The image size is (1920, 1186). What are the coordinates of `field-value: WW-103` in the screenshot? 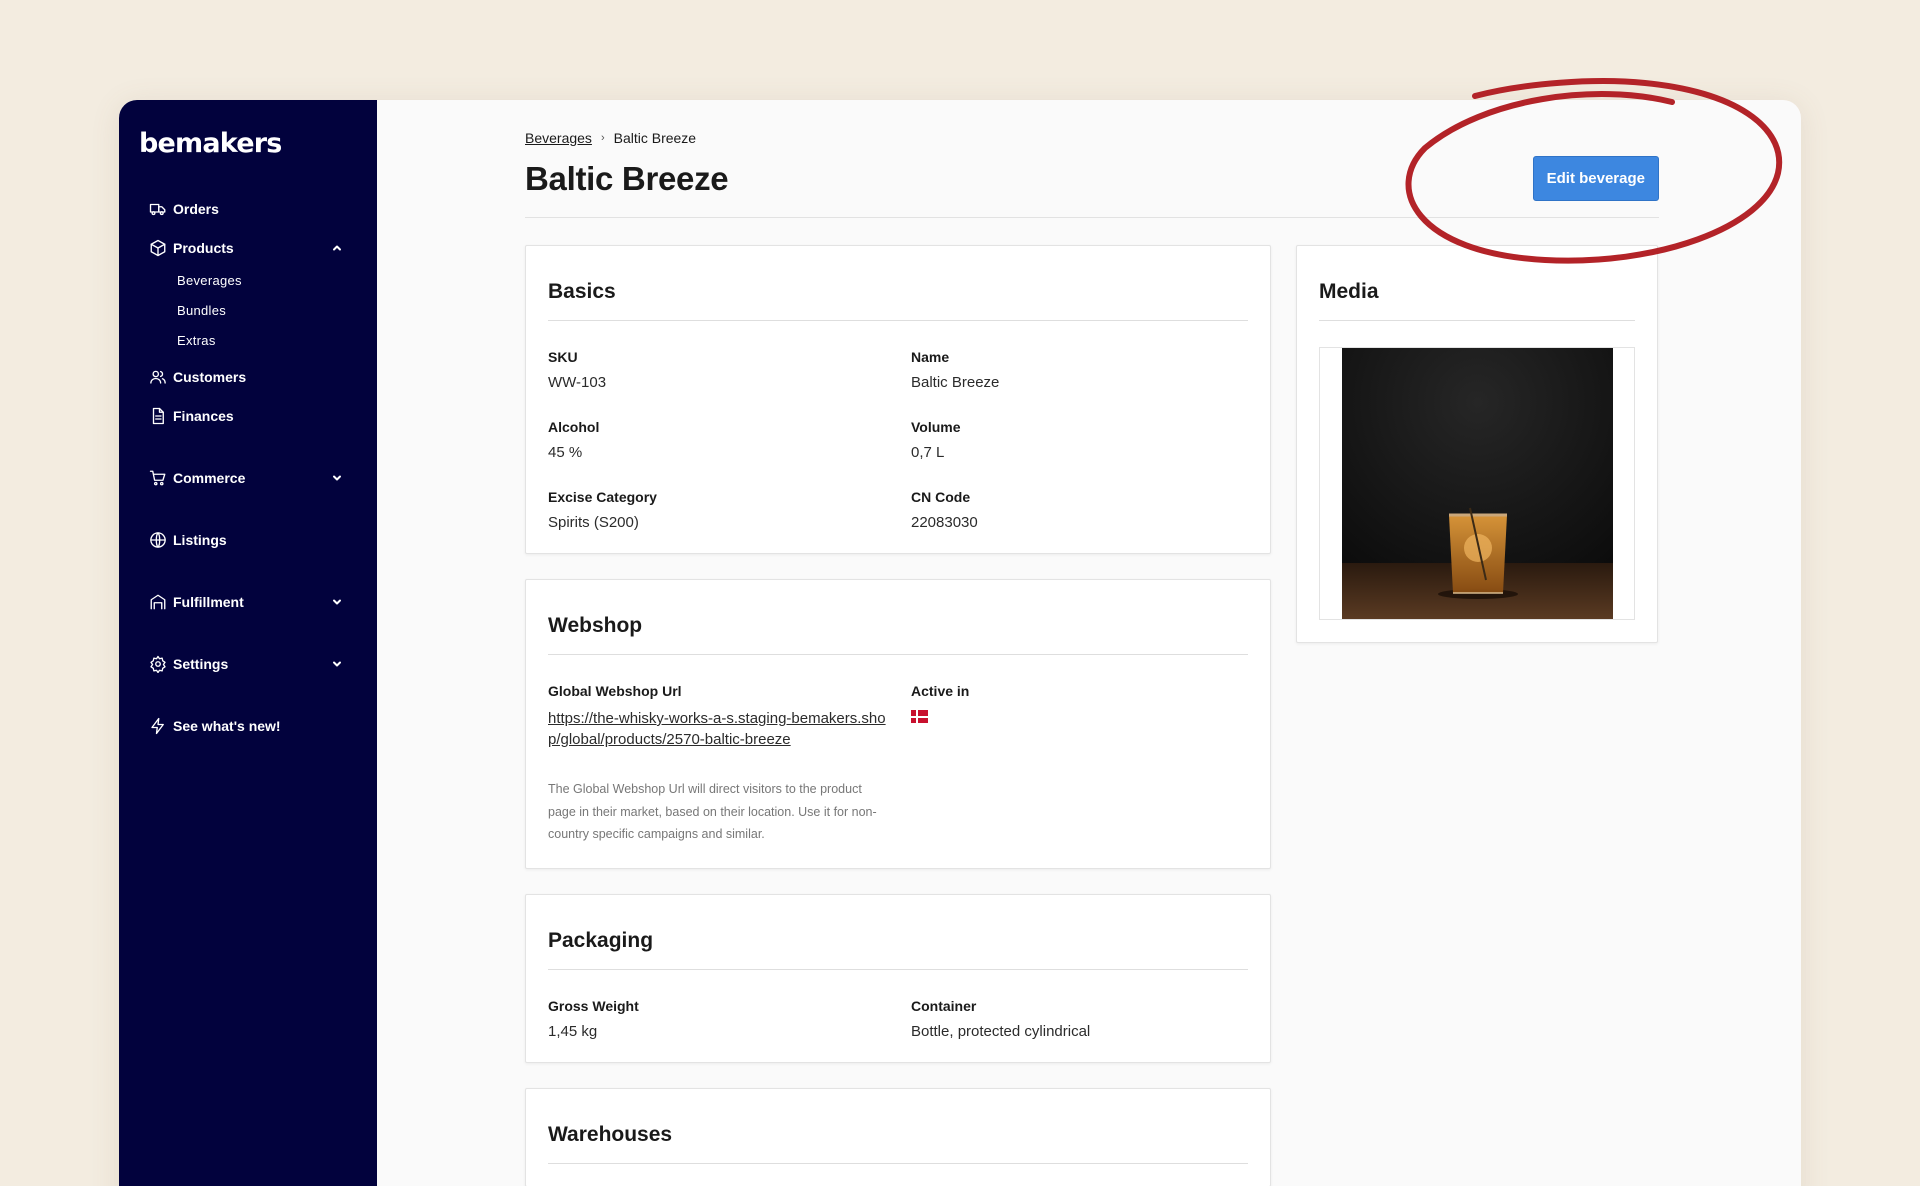 It's located at (577, 382).